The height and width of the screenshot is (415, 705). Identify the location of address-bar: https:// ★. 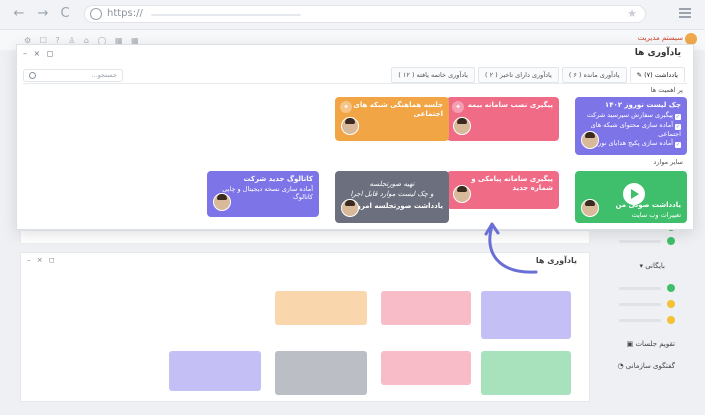
(365, 14).